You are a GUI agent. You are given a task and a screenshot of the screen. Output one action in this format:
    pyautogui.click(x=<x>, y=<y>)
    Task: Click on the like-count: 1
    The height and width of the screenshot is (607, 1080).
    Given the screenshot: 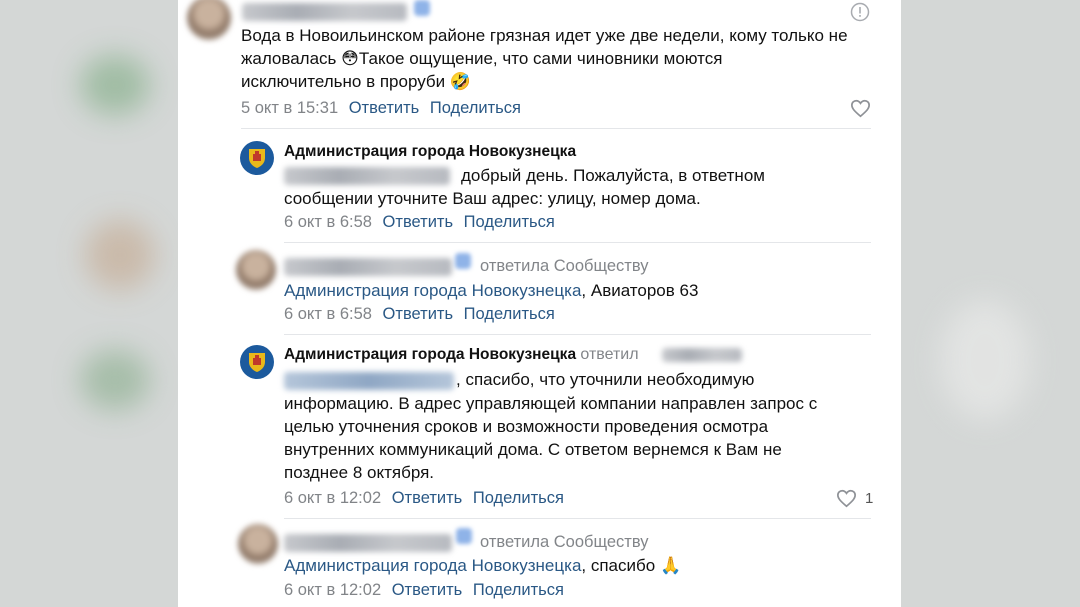 What is the action you would take?
    pyautogui.click(x=869, y=498)
    